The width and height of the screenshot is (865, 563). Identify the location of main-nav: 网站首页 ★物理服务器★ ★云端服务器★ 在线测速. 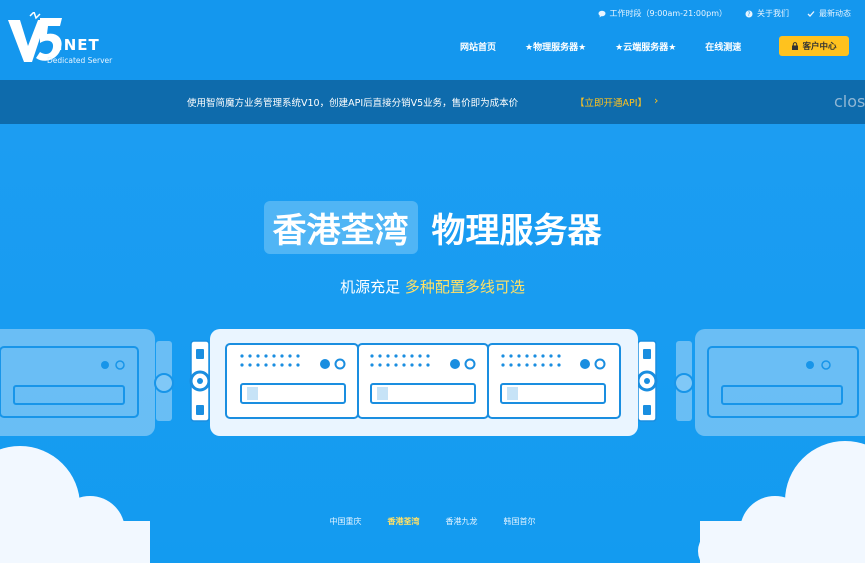
(615, 46).